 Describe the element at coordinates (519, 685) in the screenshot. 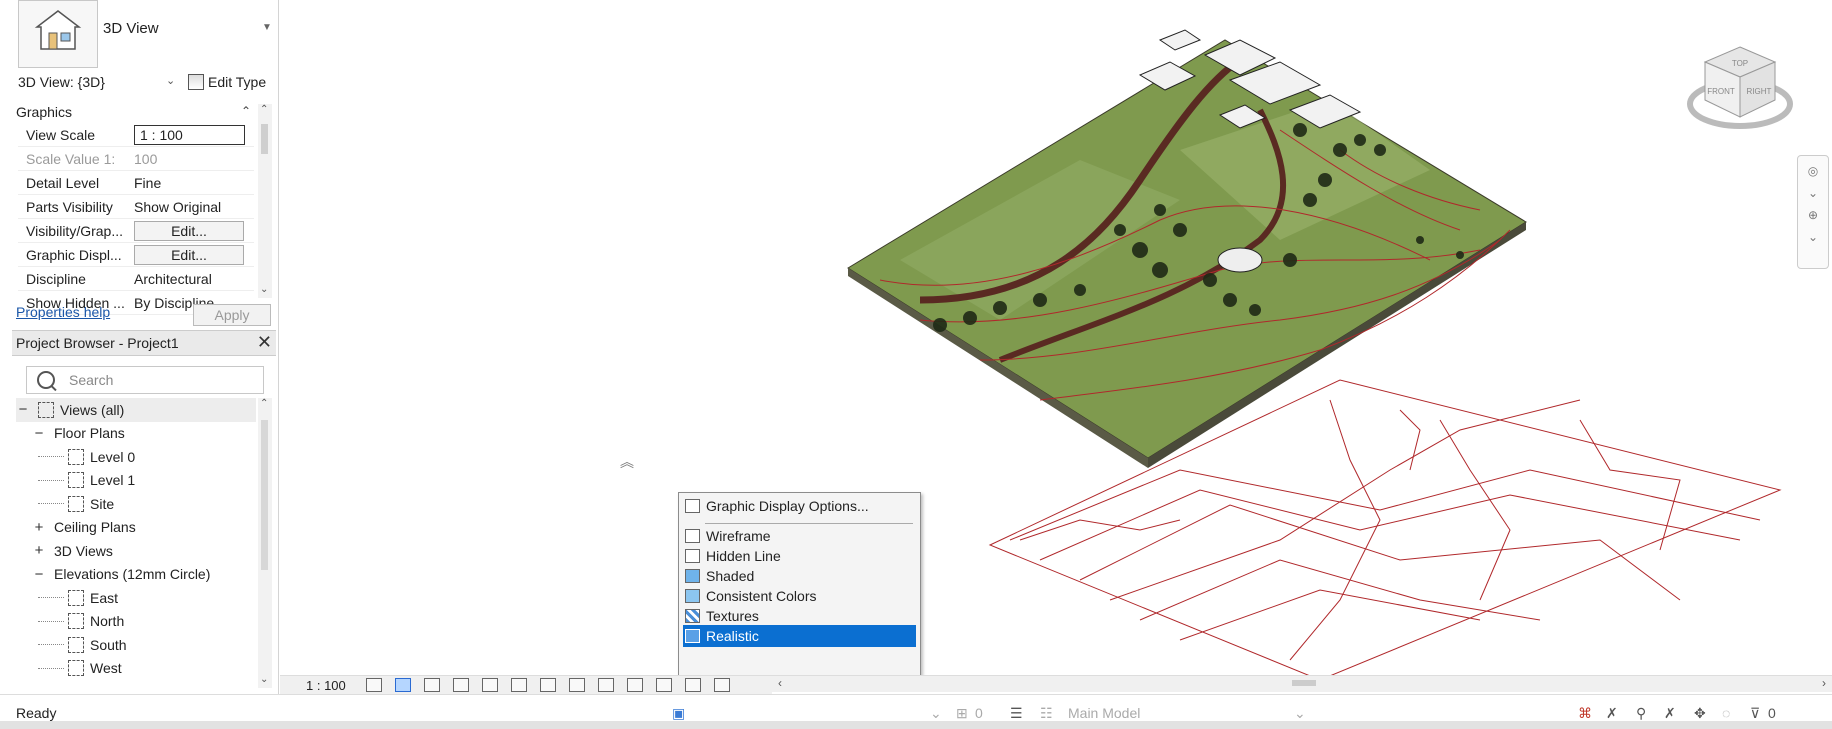

I see `crop-view-icon` at that location.